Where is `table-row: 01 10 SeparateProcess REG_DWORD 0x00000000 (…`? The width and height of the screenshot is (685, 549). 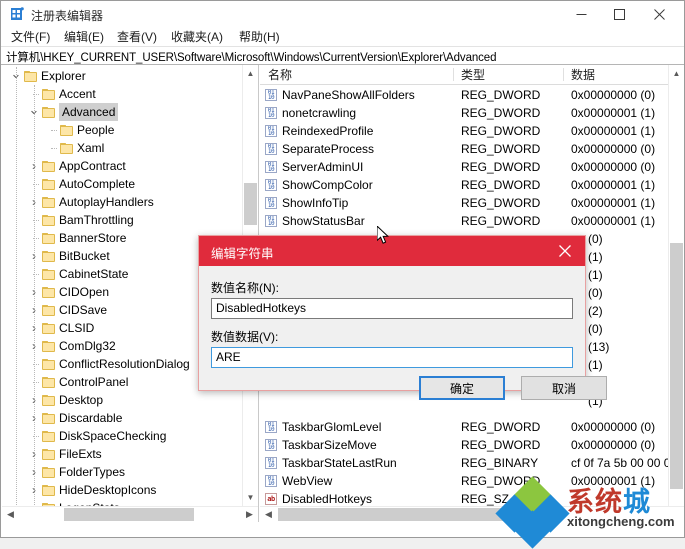
table-row: 01 10 SeparateProcess REG_DWORD 0x00000000 (… is located at coordinates (465, 149).